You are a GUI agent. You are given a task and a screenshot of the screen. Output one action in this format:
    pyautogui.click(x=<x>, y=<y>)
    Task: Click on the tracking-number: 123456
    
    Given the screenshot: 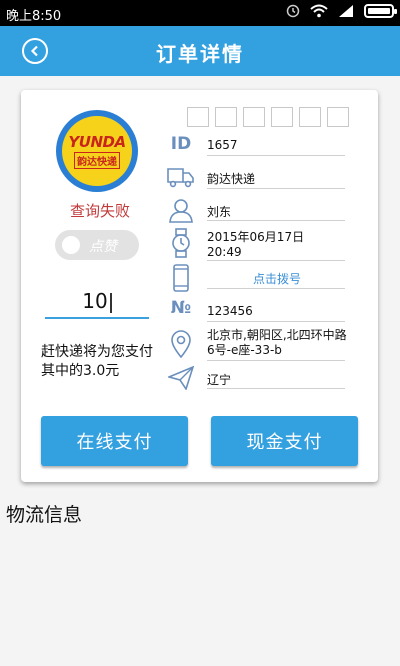 What is the action you would take?
    pyautogui.click(x=230, y=311)
    